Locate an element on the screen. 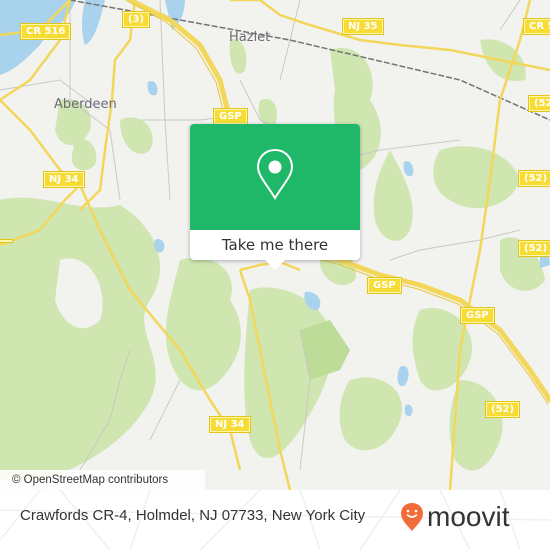  moovit-pin-icon is located at coordinates (412, 517).